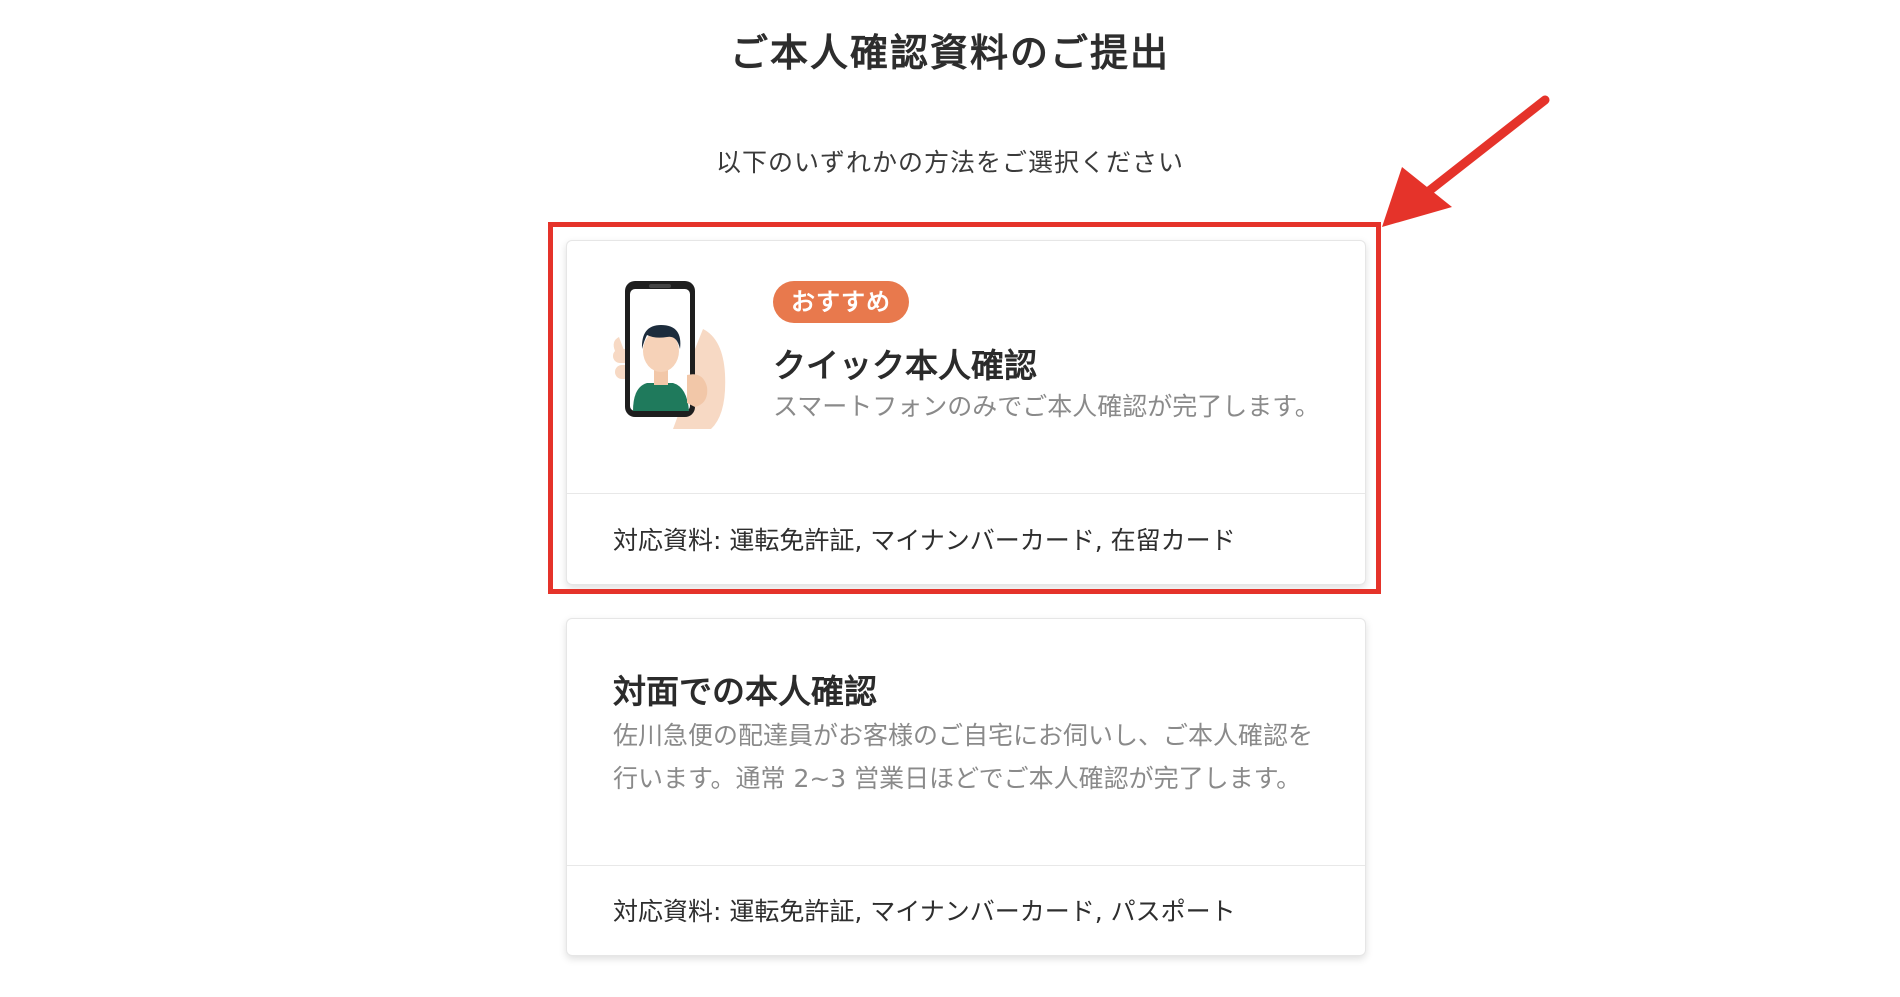  Describe the element at coordinates (1046, 406) in the screenshot. I see `quick-verification-description: スマートフォンのみでご本人確認が完了します。` at that location.